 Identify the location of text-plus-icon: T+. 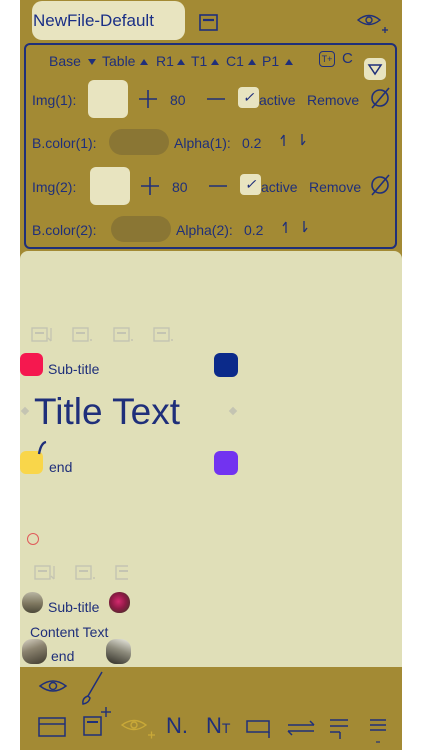
(327, 59).